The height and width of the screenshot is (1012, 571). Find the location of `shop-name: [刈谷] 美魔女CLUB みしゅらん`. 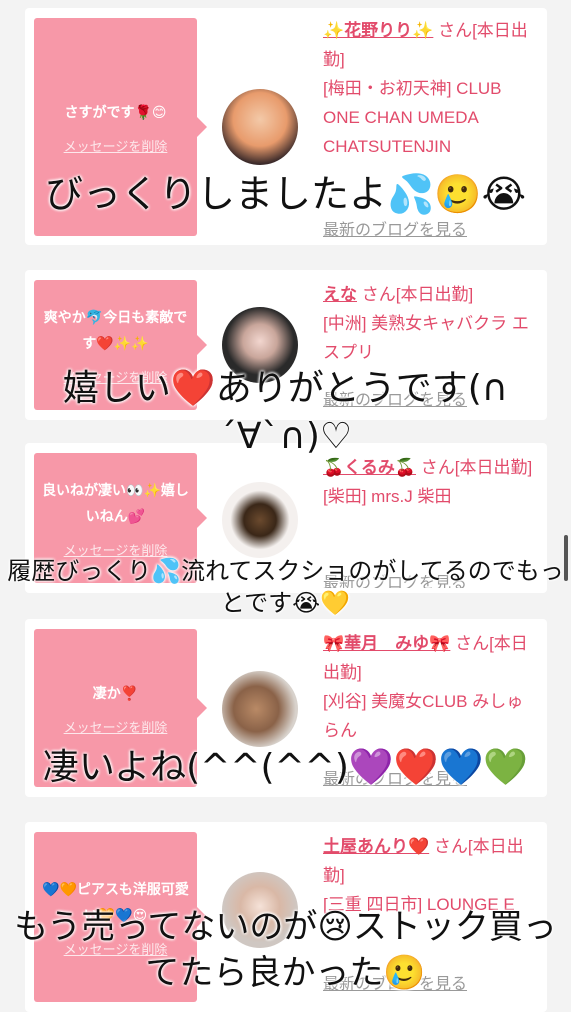

shop-name: [刈谷] 美魔女CLUB みしゅらん is located at coordinates (423, 716).